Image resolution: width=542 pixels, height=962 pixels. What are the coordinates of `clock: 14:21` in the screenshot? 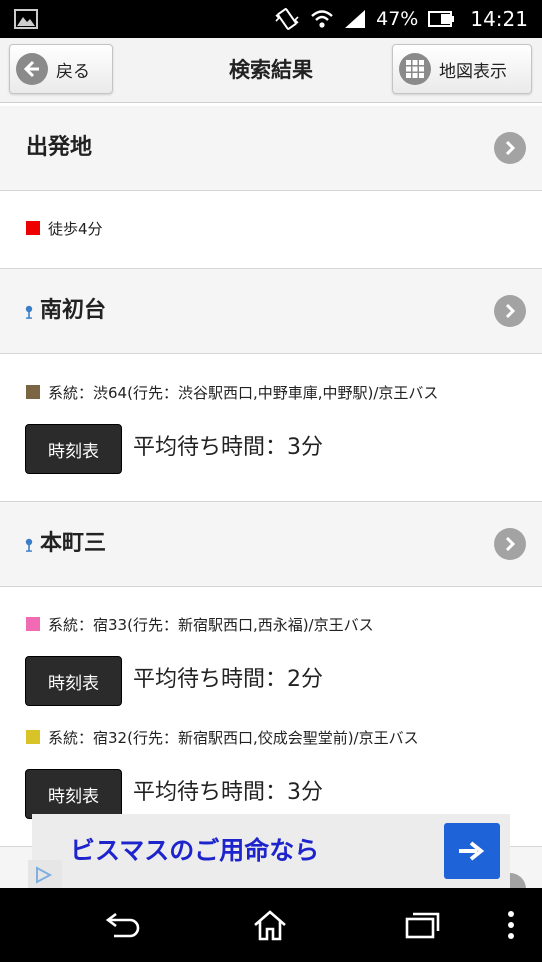 It's located at (499, 19).